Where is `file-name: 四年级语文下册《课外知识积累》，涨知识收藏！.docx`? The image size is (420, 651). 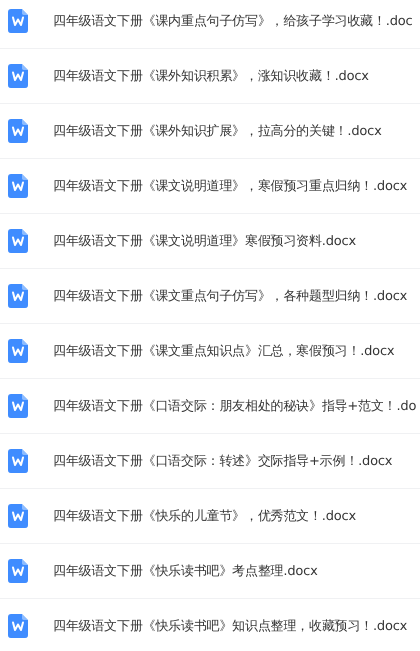 file-name: 四年级语文下册《课外知识积累》，涨知识收藏！.docx is located at coordinates (211, 76).